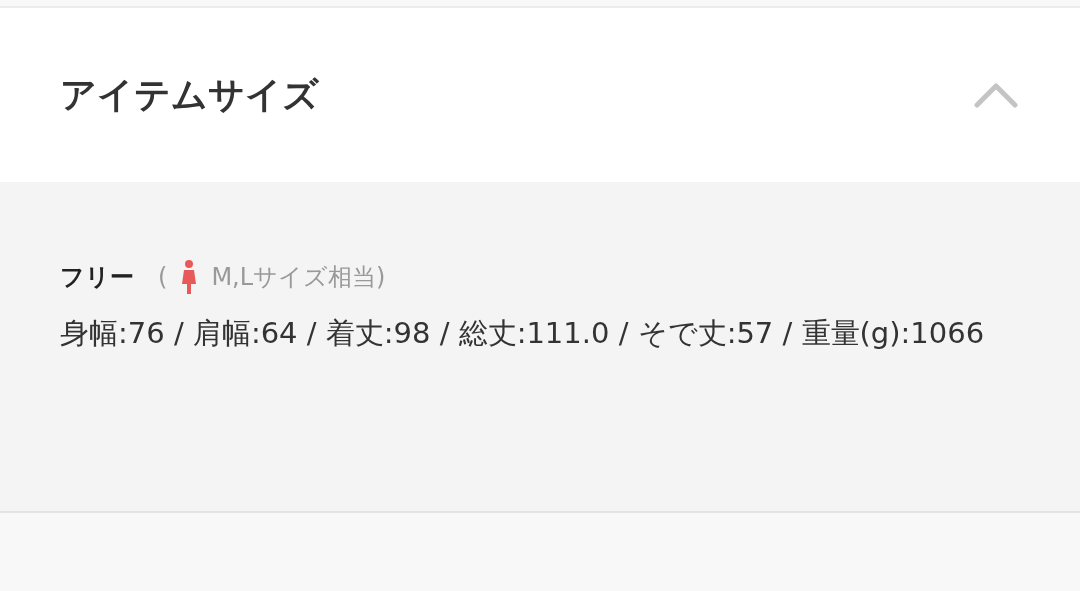 The image size is (1080, 591). I want to click on size-equivalent: M,Lサイズ相当), so click(298, 277).